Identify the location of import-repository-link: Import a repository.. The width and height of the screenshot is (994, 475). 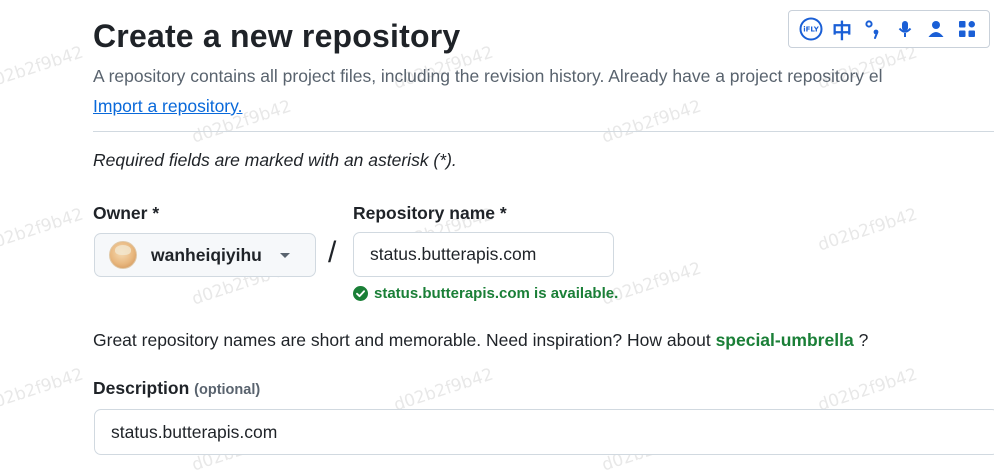
(167, 106).